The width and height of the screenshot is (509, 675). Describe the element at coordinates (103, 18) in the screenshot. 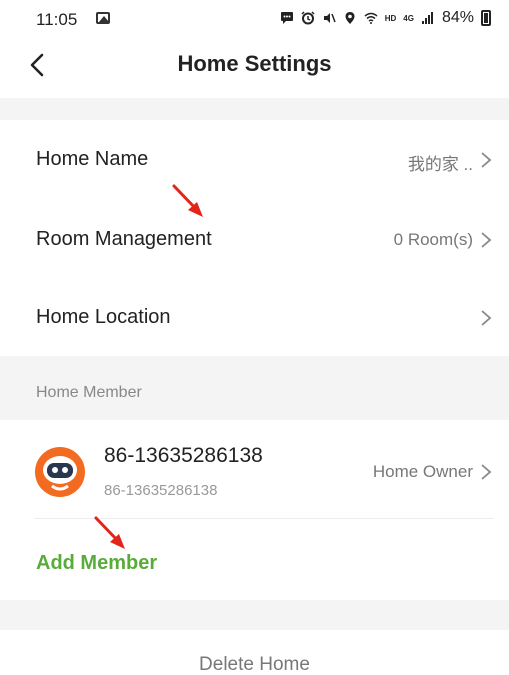

I see `photo-icon` at that location.